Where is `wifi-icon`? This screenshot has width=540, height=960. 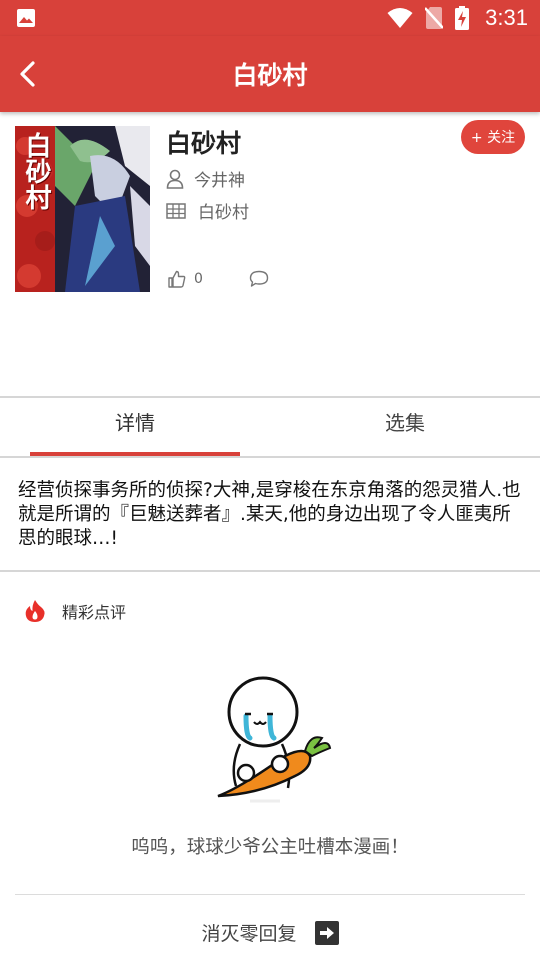
wifi-icon is located at coordinates (400, 18).